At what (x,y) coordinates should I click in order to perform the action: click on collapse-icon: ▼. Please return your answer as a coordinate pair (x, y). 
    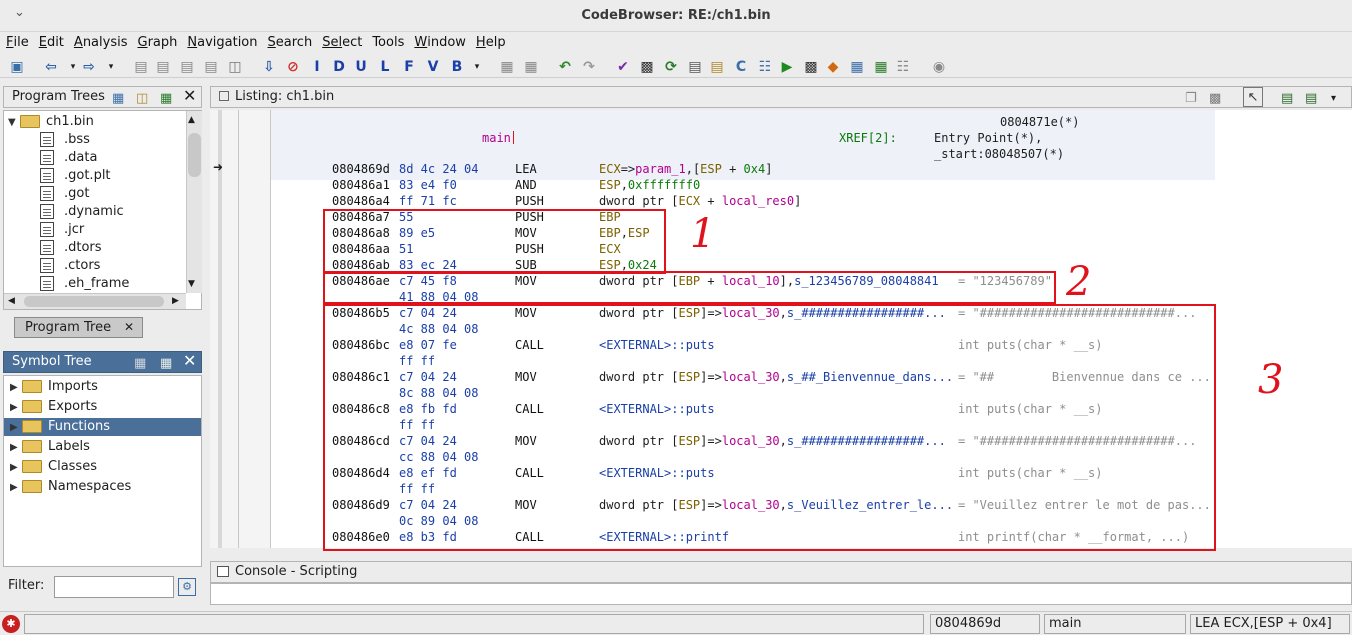
    Looking at the image, I should click on (14, 123).